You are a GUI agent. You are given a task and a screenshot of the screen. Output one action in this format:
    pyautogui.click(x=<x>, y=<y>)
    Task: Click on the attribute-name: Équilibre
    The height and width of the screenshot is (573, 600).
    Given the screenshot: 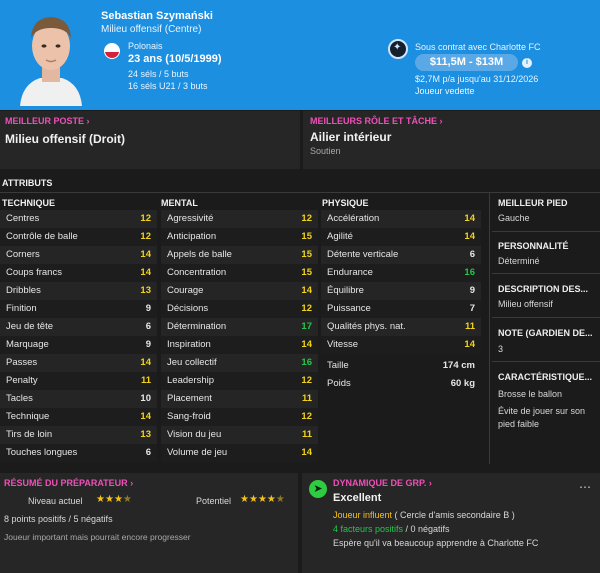 What is the action you would take?
    pyautogui.click(x=345, y=290)
    